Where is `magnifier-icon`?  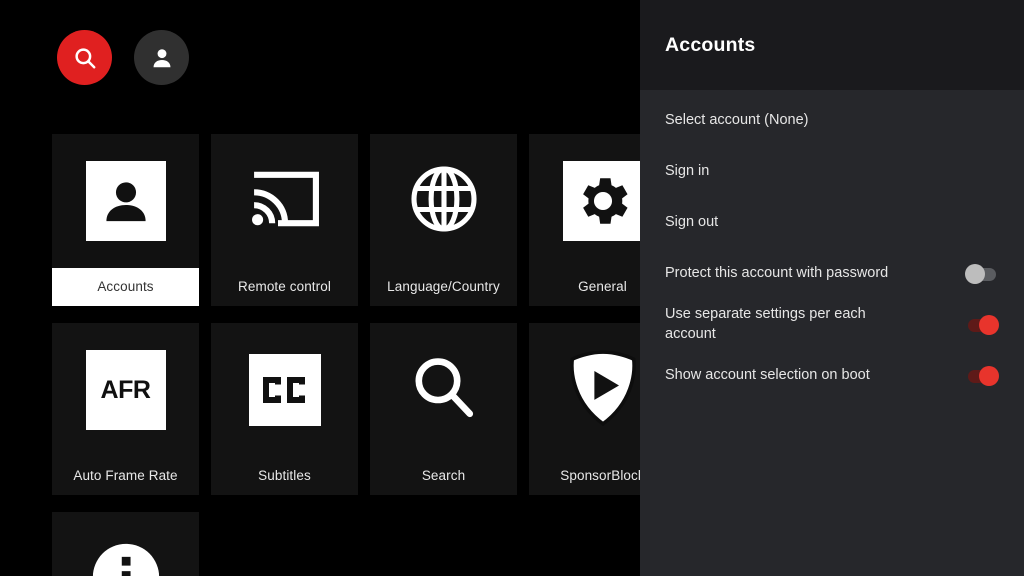 magnifier-icon is located at coordinates (444, 390).